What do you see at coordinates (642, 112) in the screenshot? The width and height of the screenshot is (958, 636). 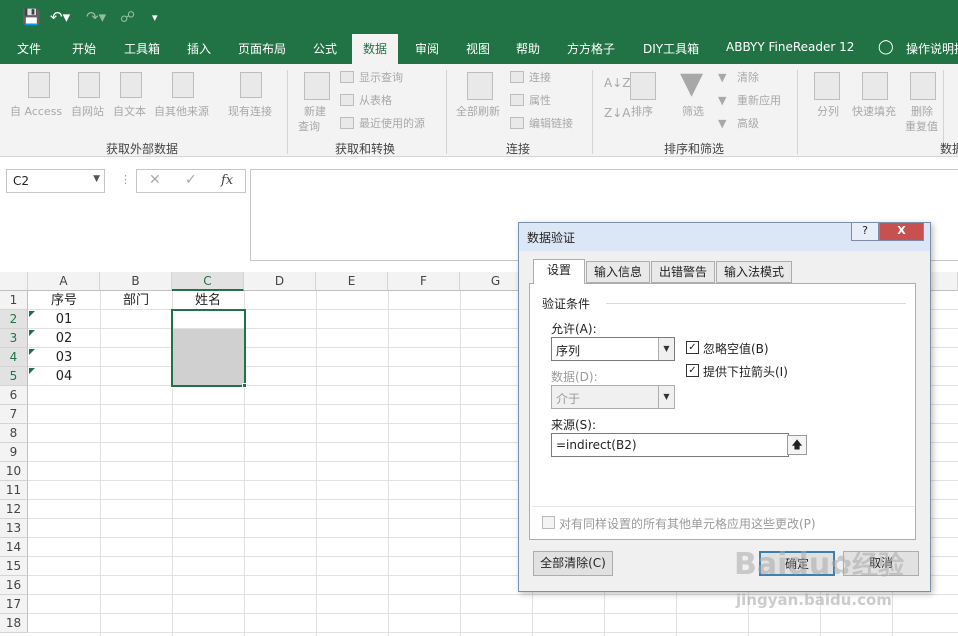 I see `sort-button: 排序` at bounding box center [642, 112].